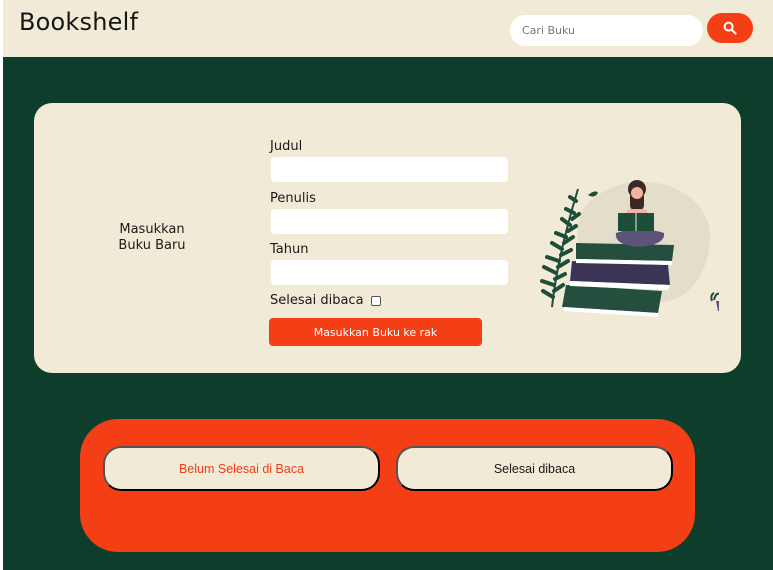  I want to click on form-intro: Masukkan Buku Baru, so click(152, 238).